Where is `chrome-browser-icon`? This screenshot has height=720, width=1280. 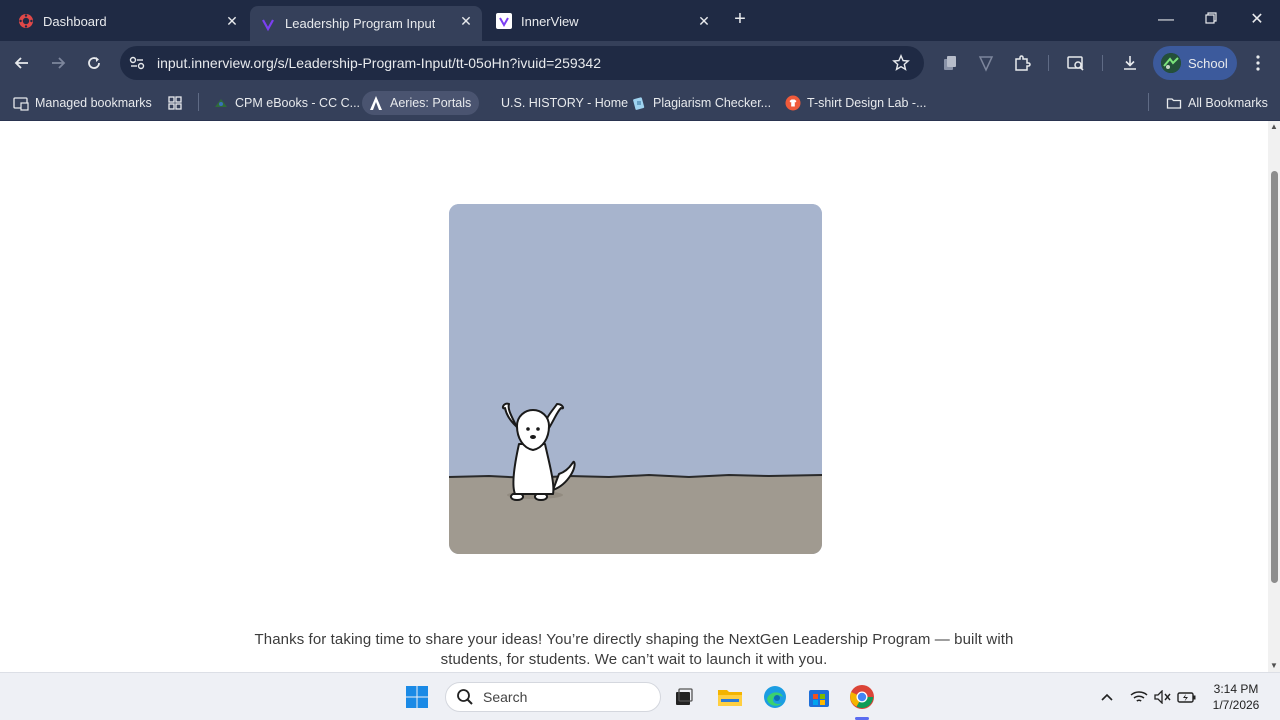
chrome-browser-icon is located at coordinates (862, 697).